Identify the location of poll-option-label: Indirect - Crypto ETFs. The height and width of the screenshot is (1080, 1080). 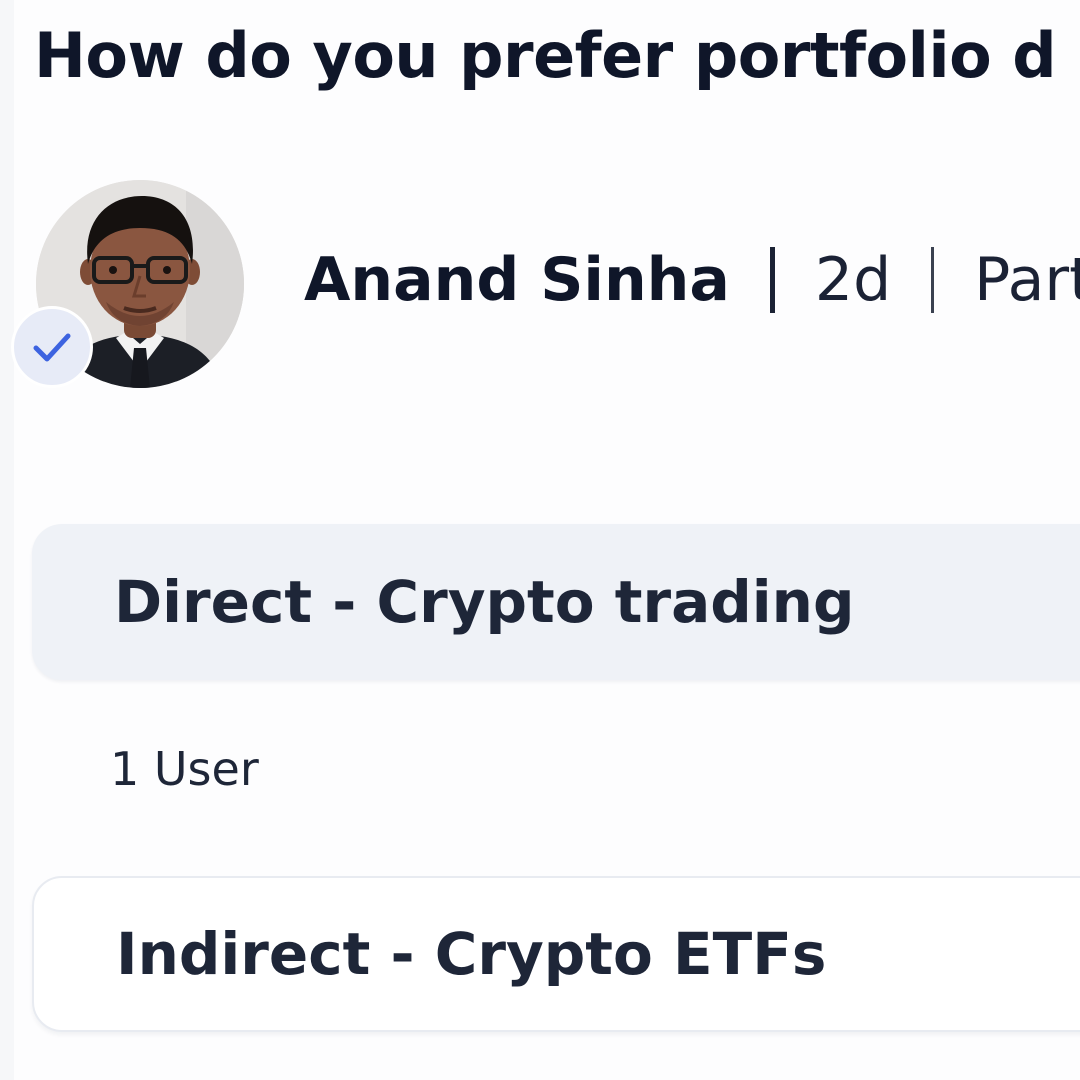
(471, 954).